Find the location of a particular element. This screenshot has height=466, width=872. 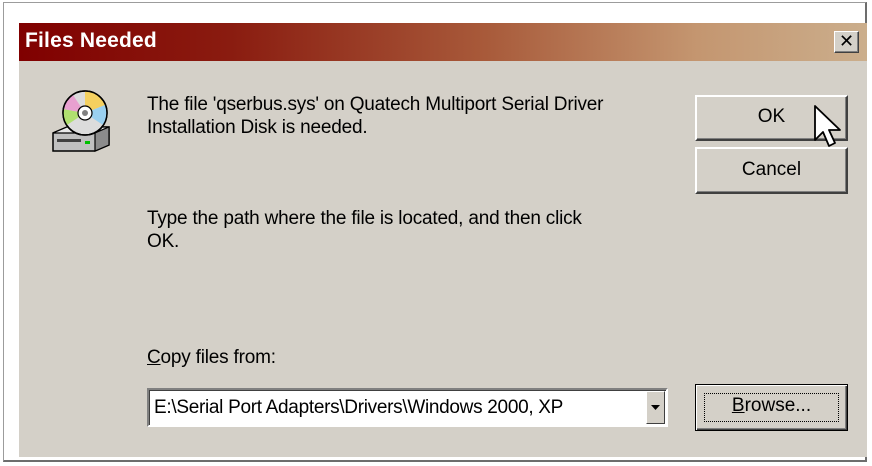

cancel-button-label: Cancel is located at coordinates (771, 169).